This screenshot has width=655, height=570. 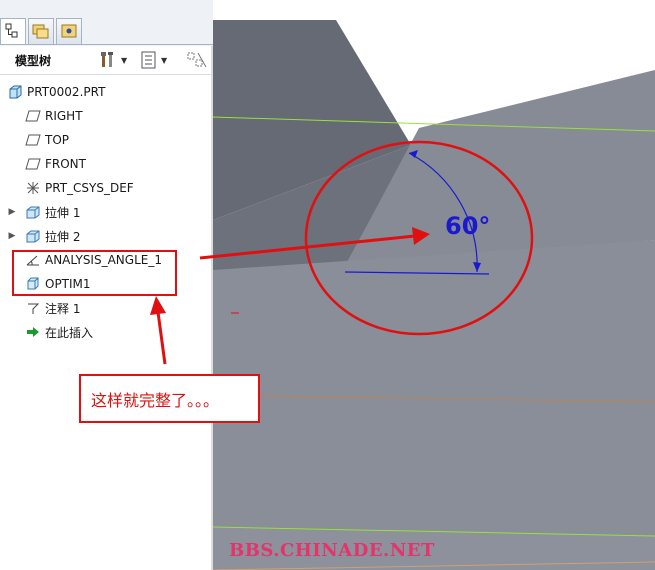 What do you see at coordinates (161, 338) in the screenshot?
I see `annotation-arrow-to-tree` at bounding box center [161, 338].